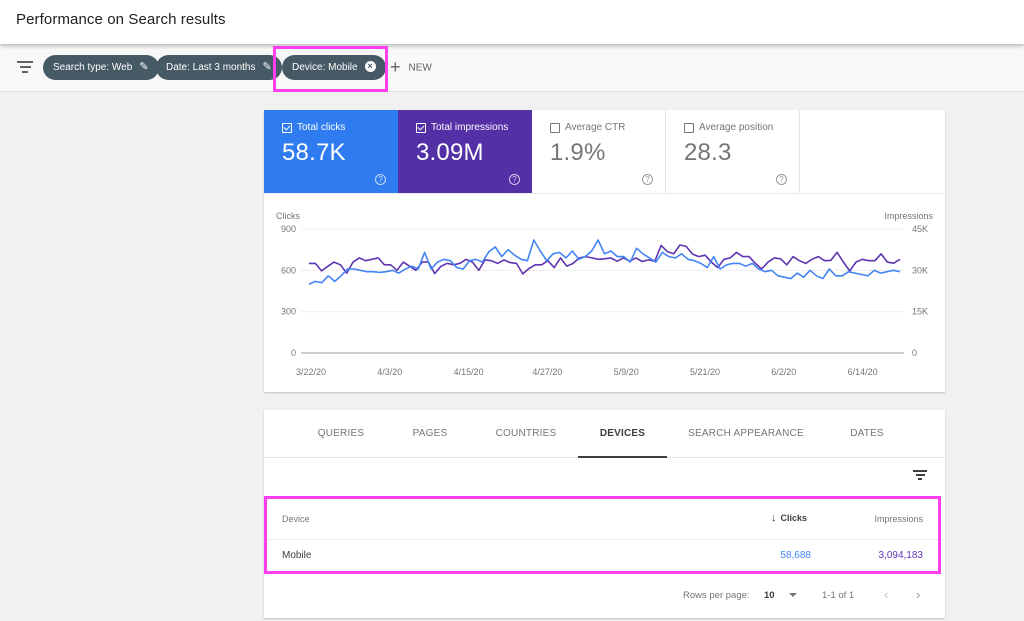 This screenshot has width=1024, height=621. Describe the element at coordinates (297, 555) in the screenshot. I see `cell-device: Mobile` at that location.